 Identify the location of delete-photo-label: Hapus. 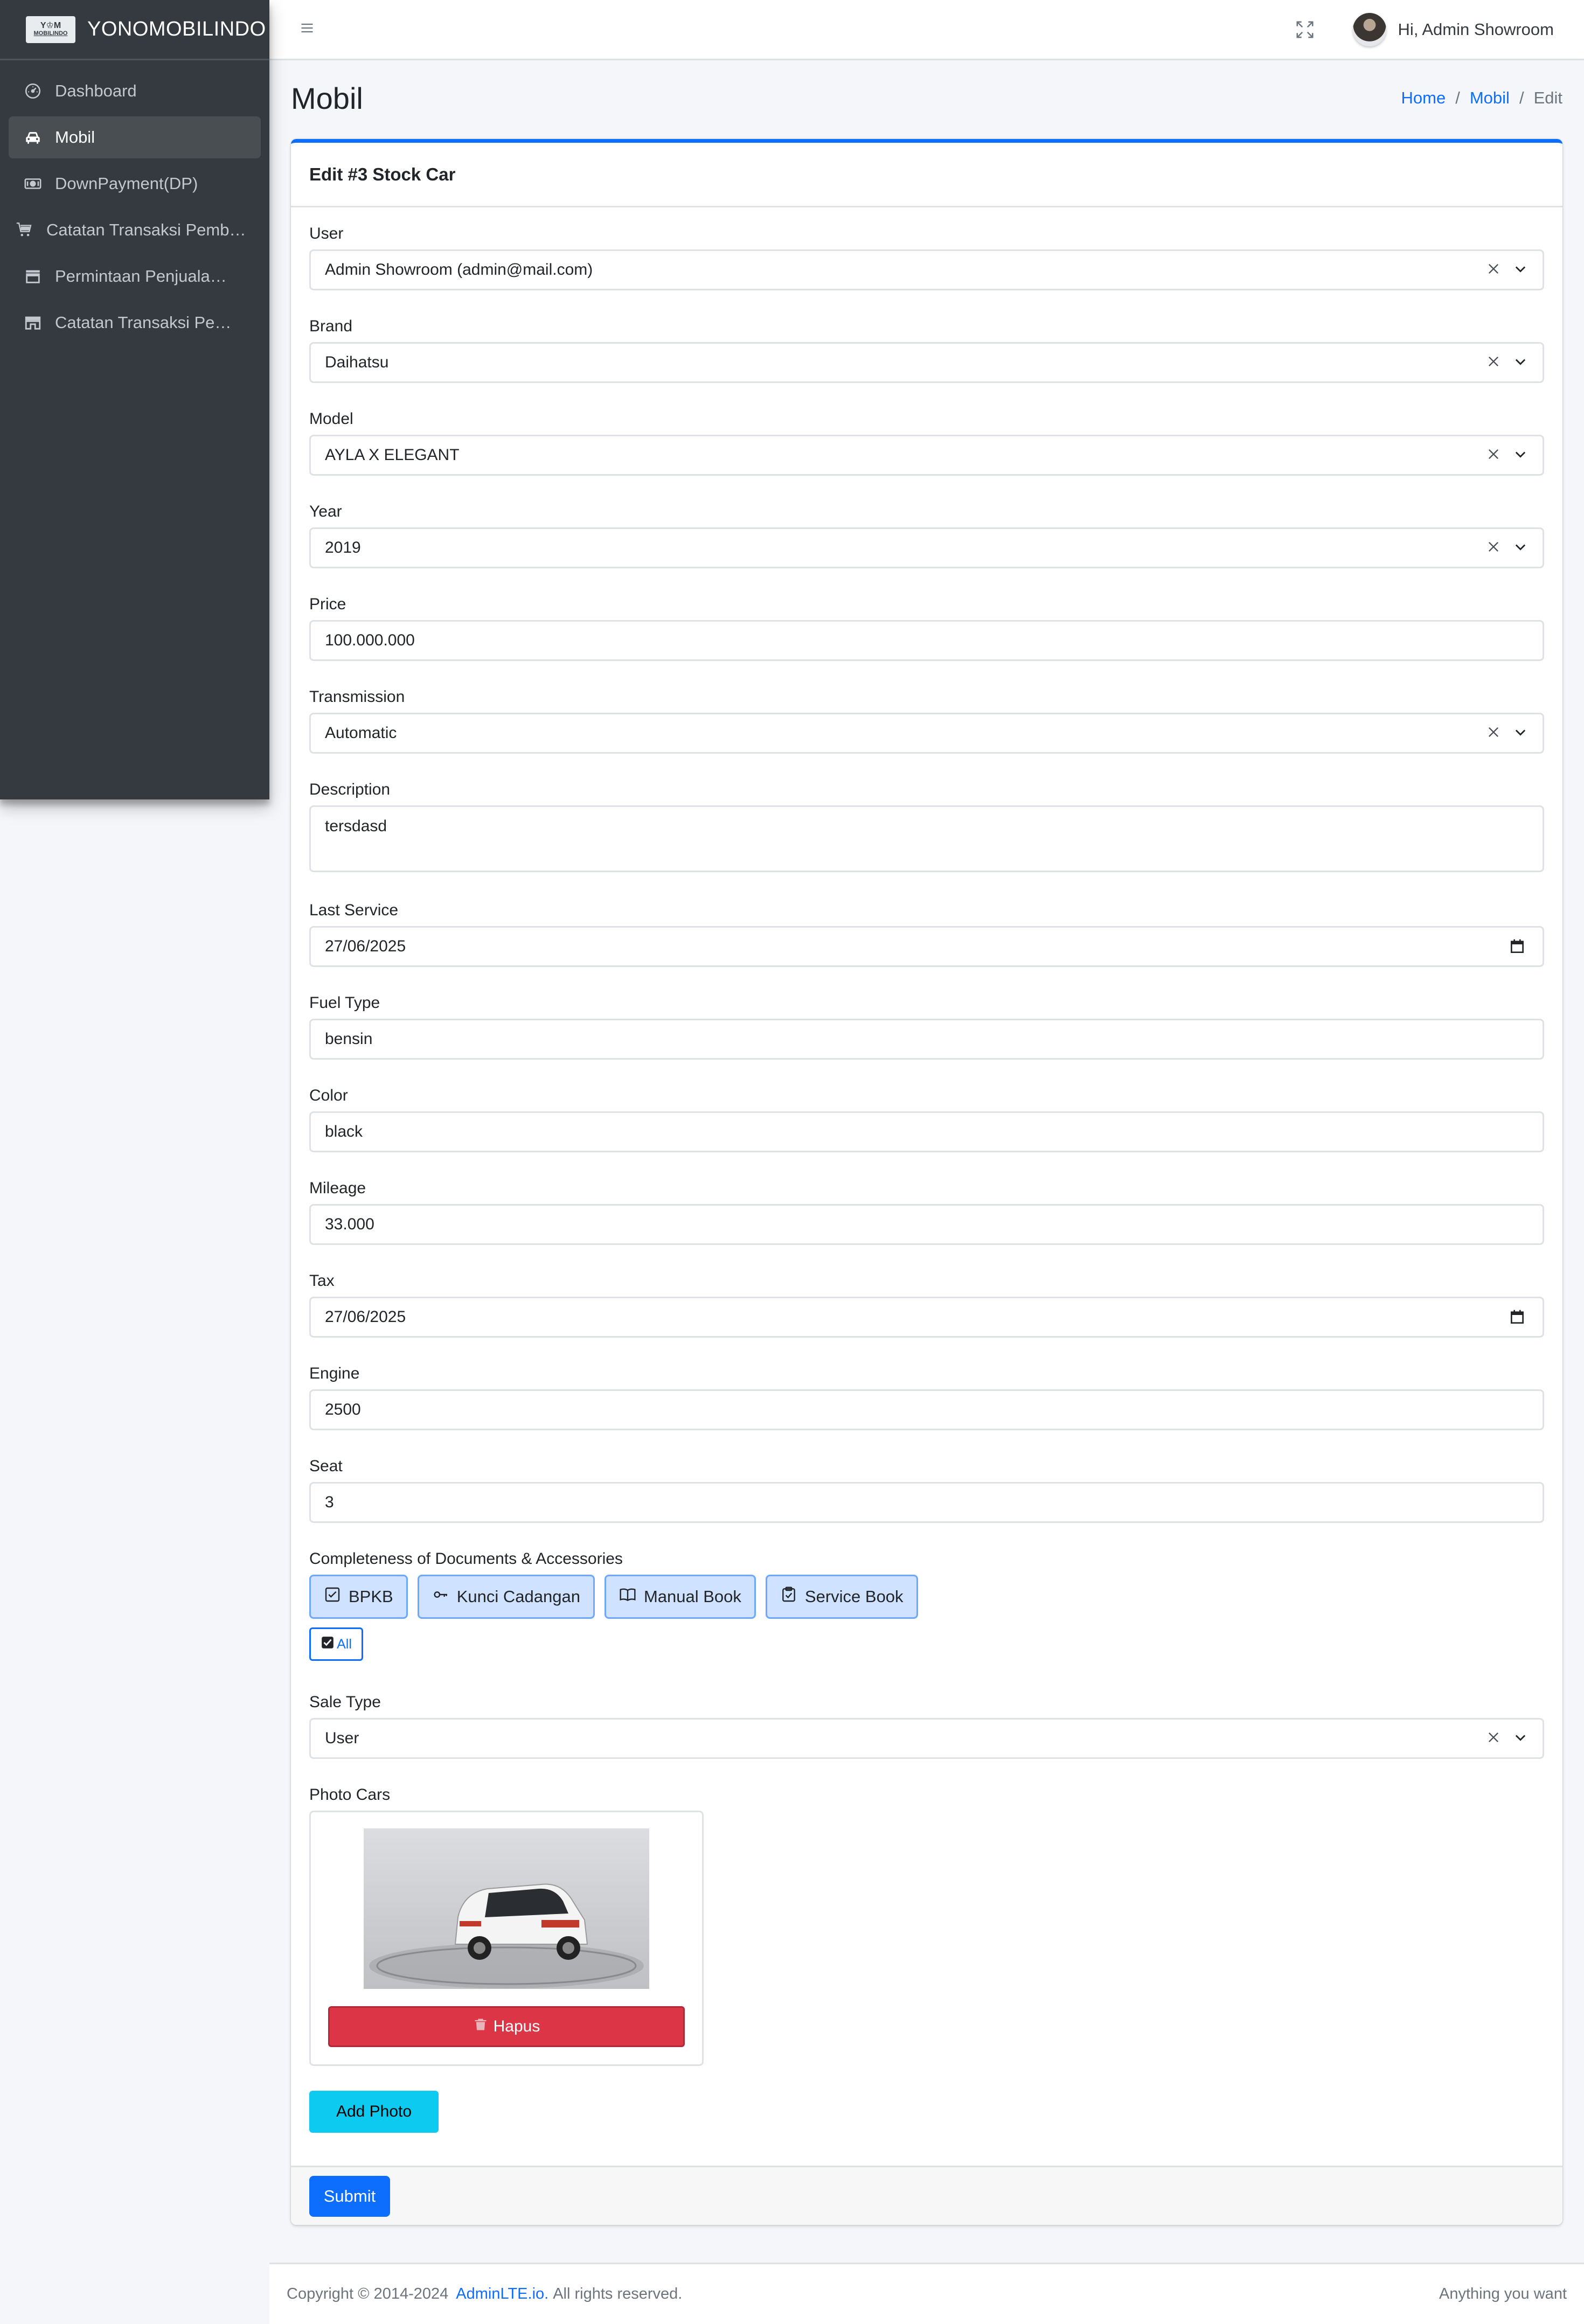
(516, 2026).